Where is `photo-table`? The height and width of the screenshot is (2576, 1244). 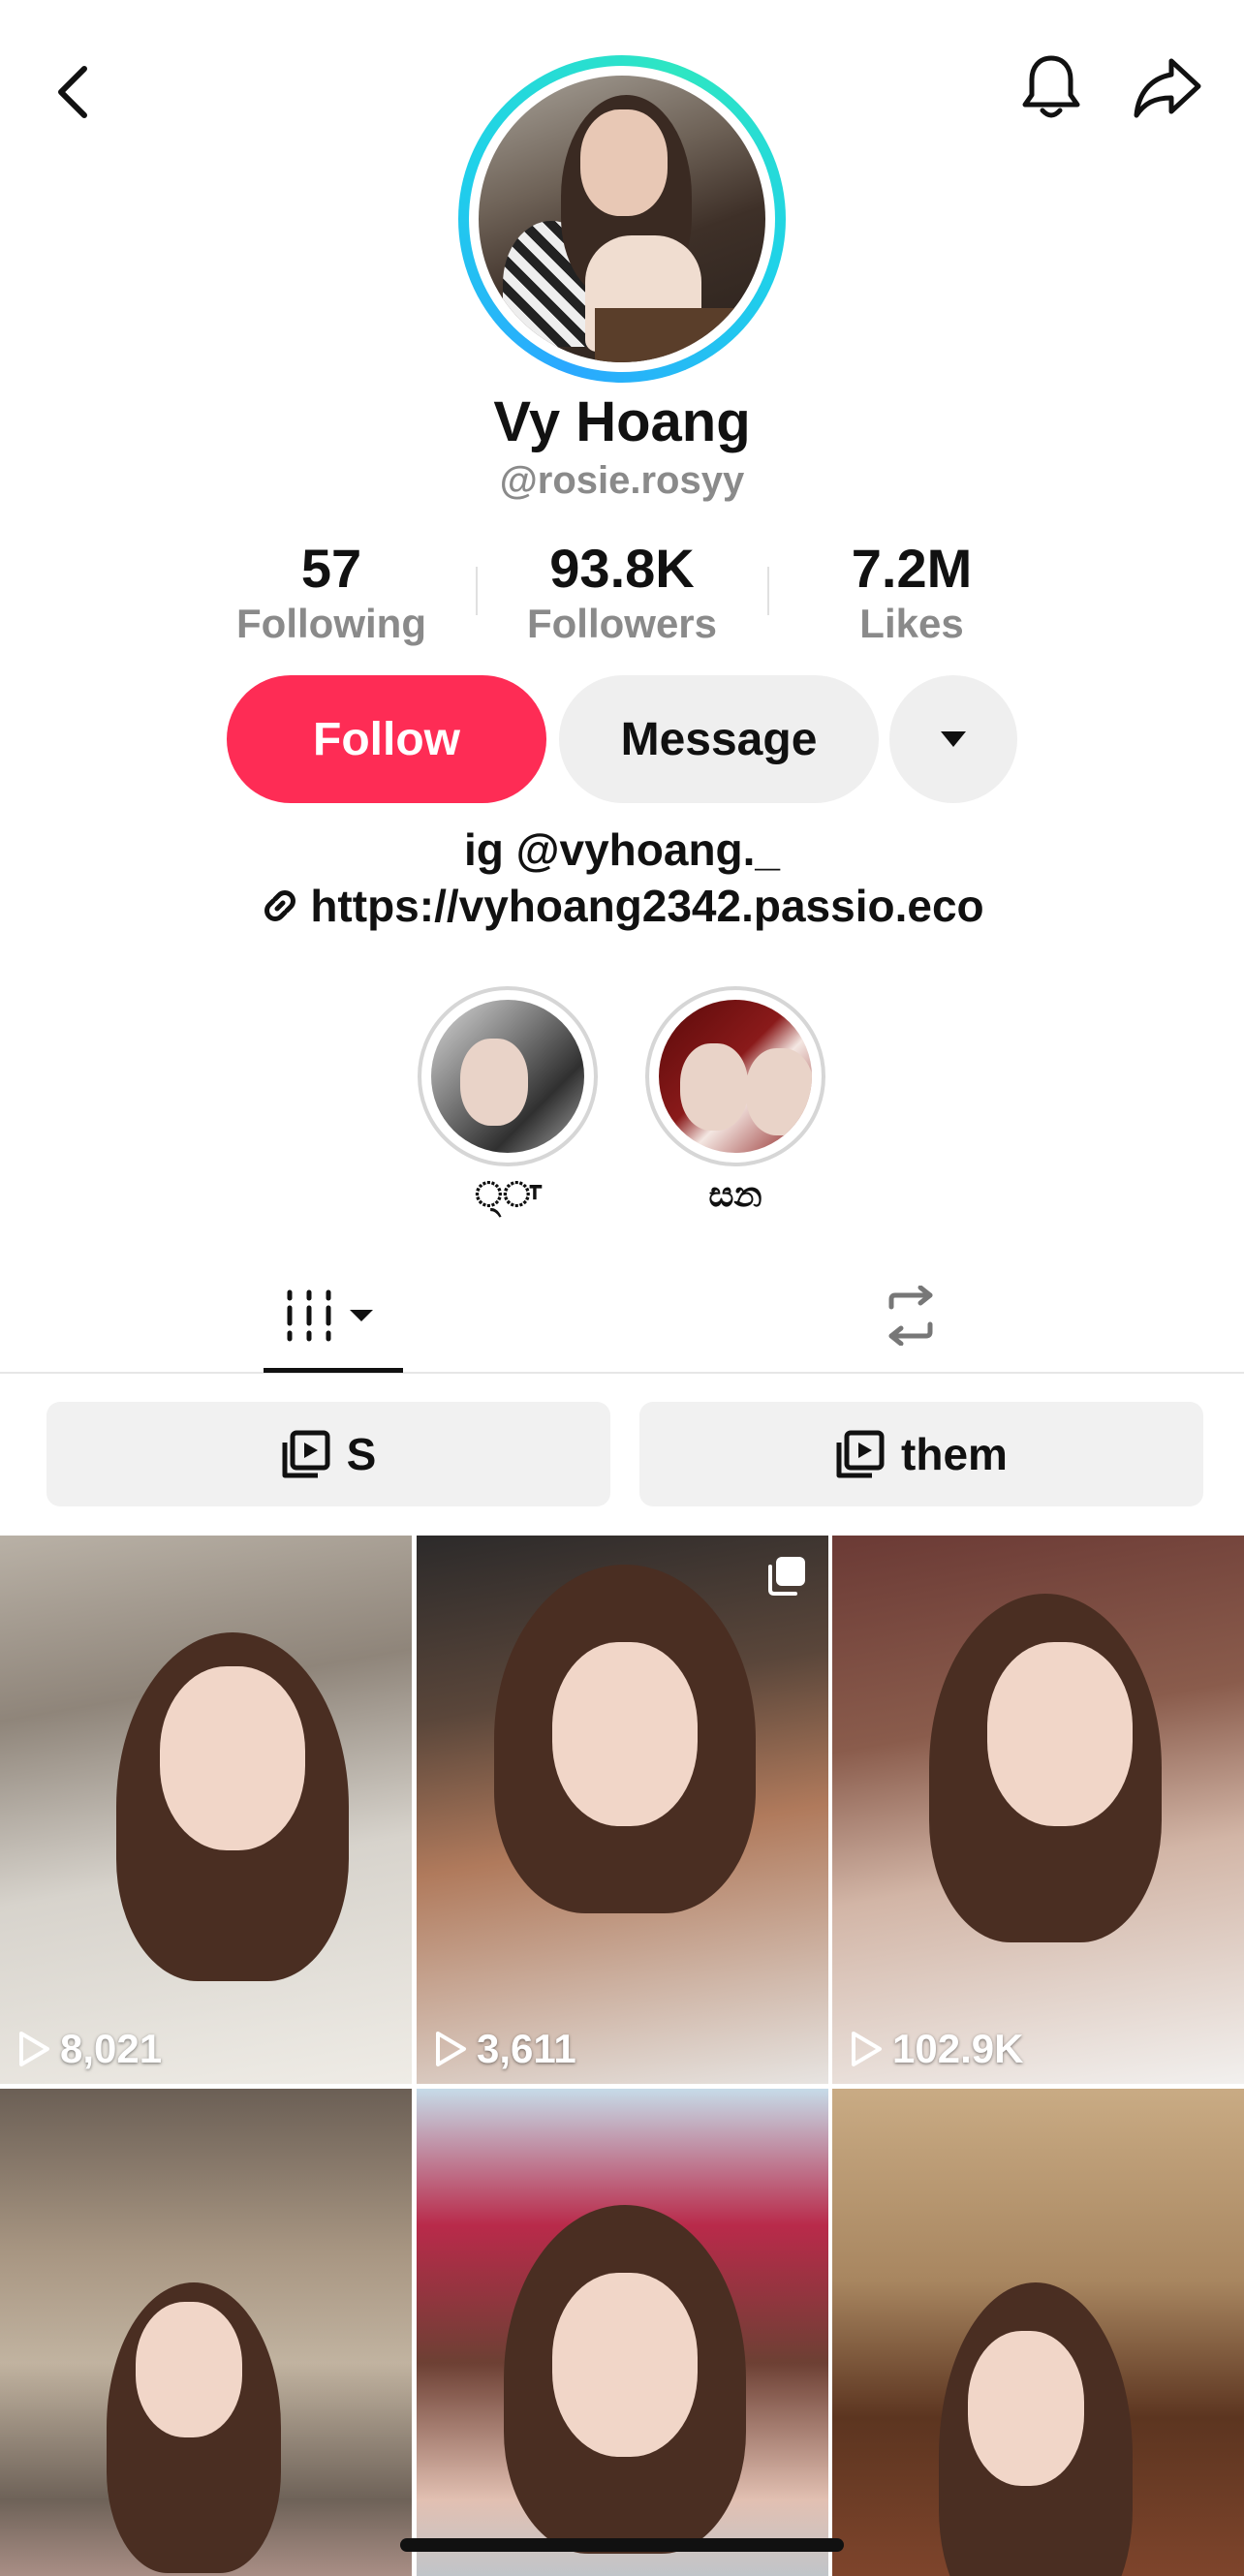 photo-table is located at coordinates (680, 335).